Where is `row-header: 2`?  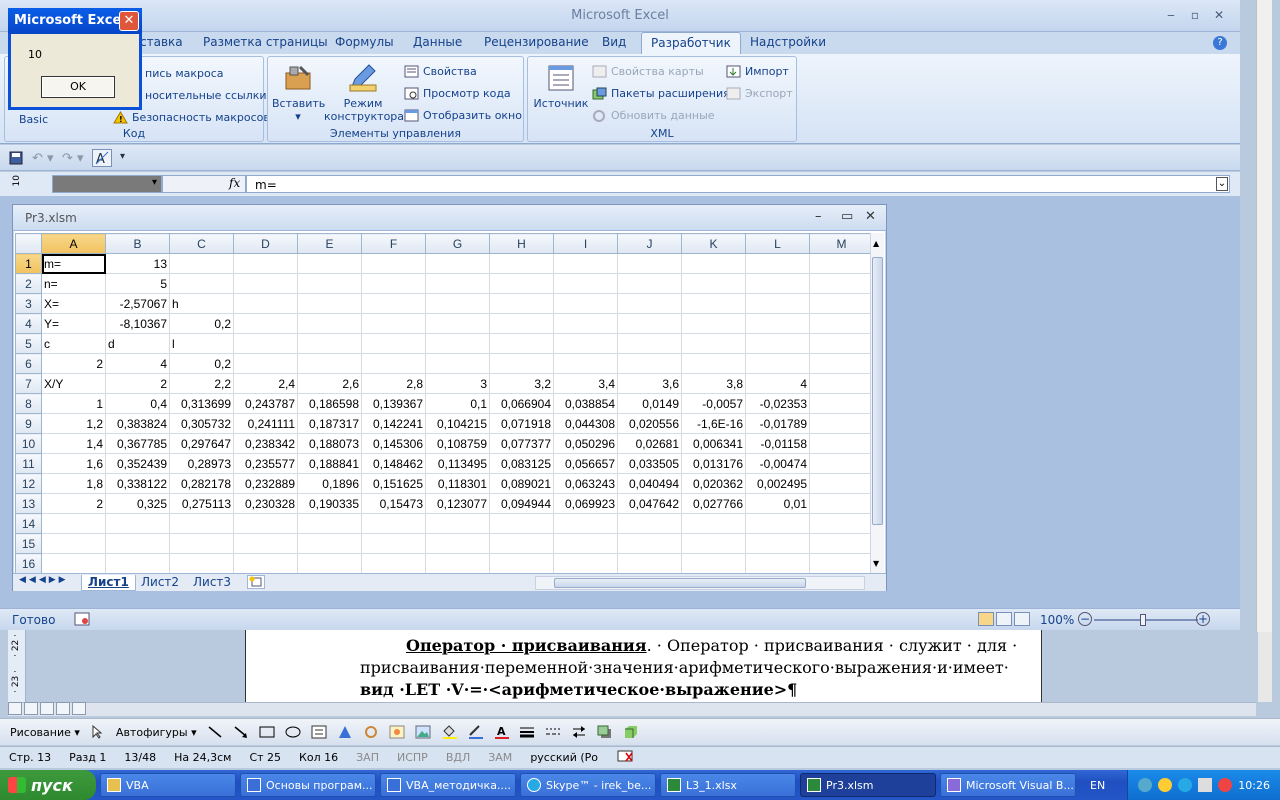
row-header: 2 is located at coordinates (28, 283).